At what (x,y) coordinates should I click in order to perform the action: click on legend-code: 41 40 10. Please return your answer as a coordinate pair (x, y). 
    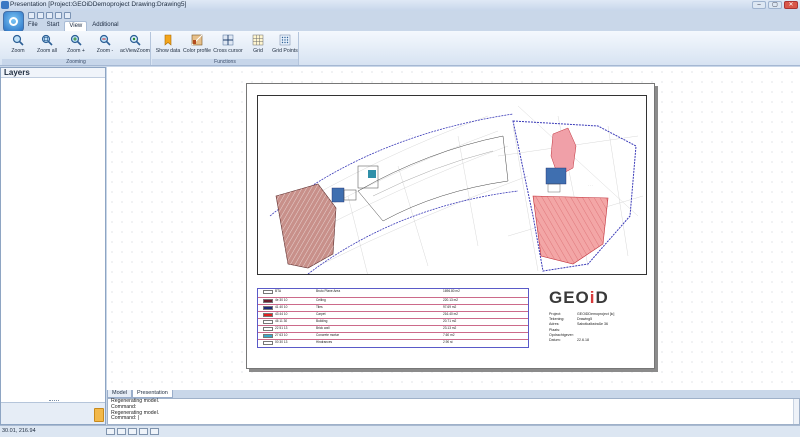
    Looking at the image, I should click on (281, 307).